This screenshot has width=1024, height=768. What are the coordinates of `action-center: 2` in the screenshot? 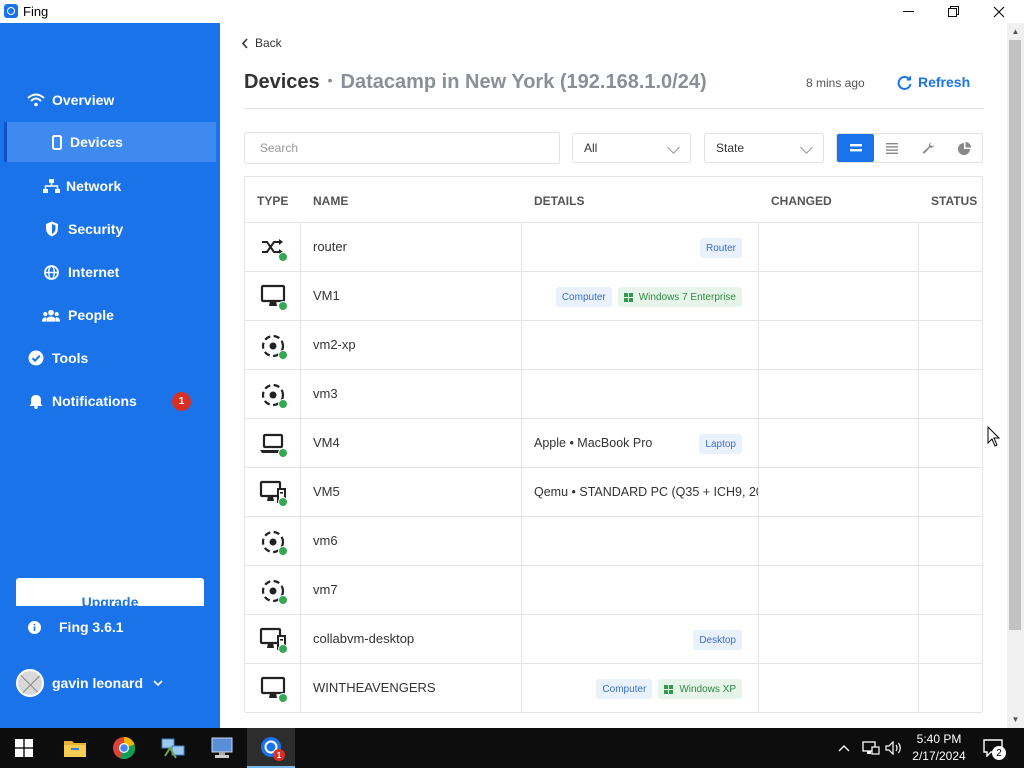 It's located at (994, 748).